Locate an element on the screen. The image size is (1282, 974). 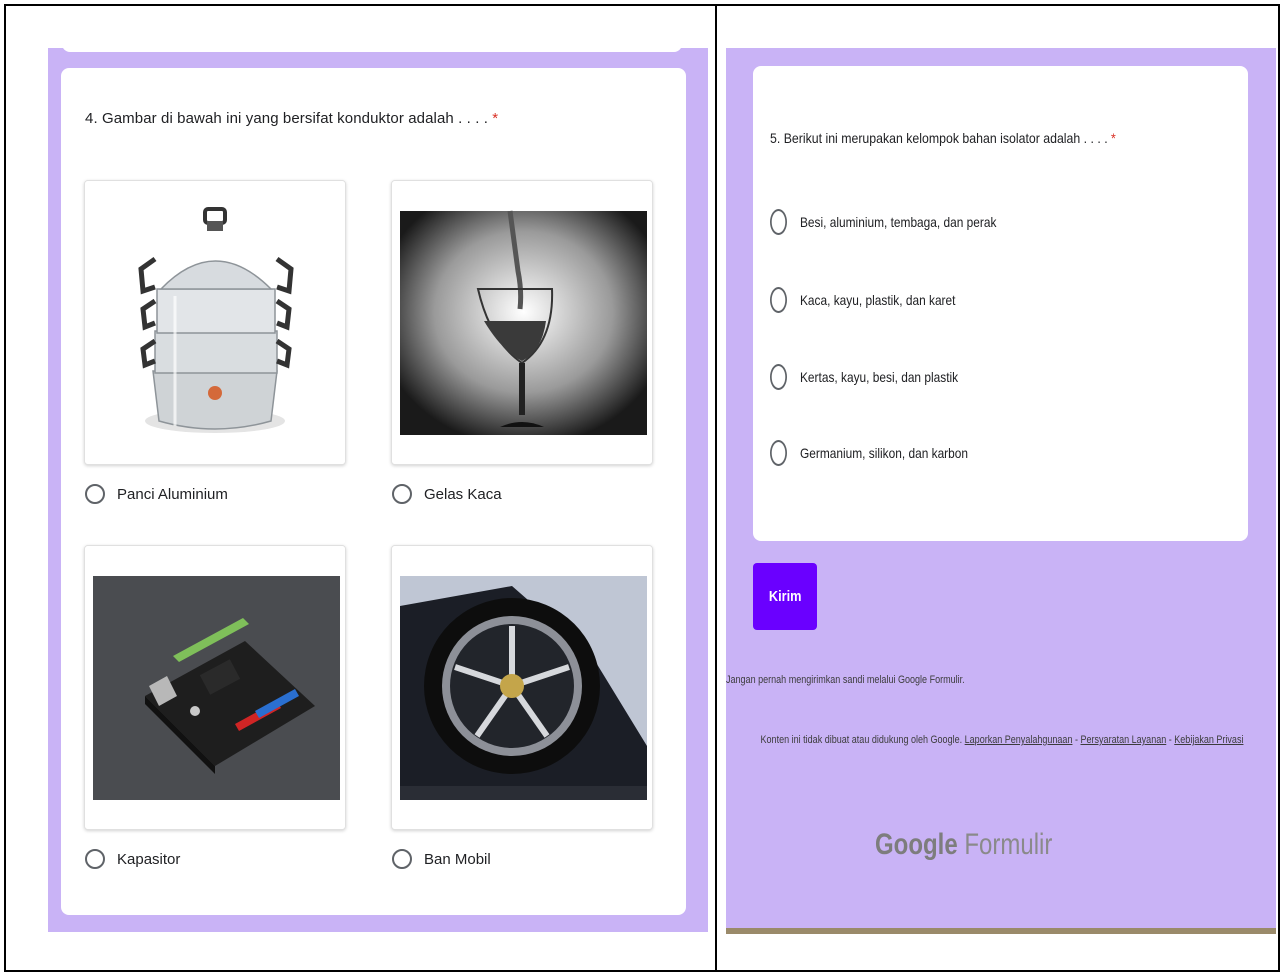
option-label: Panci Aluminium is located at coordinates (172, 494).